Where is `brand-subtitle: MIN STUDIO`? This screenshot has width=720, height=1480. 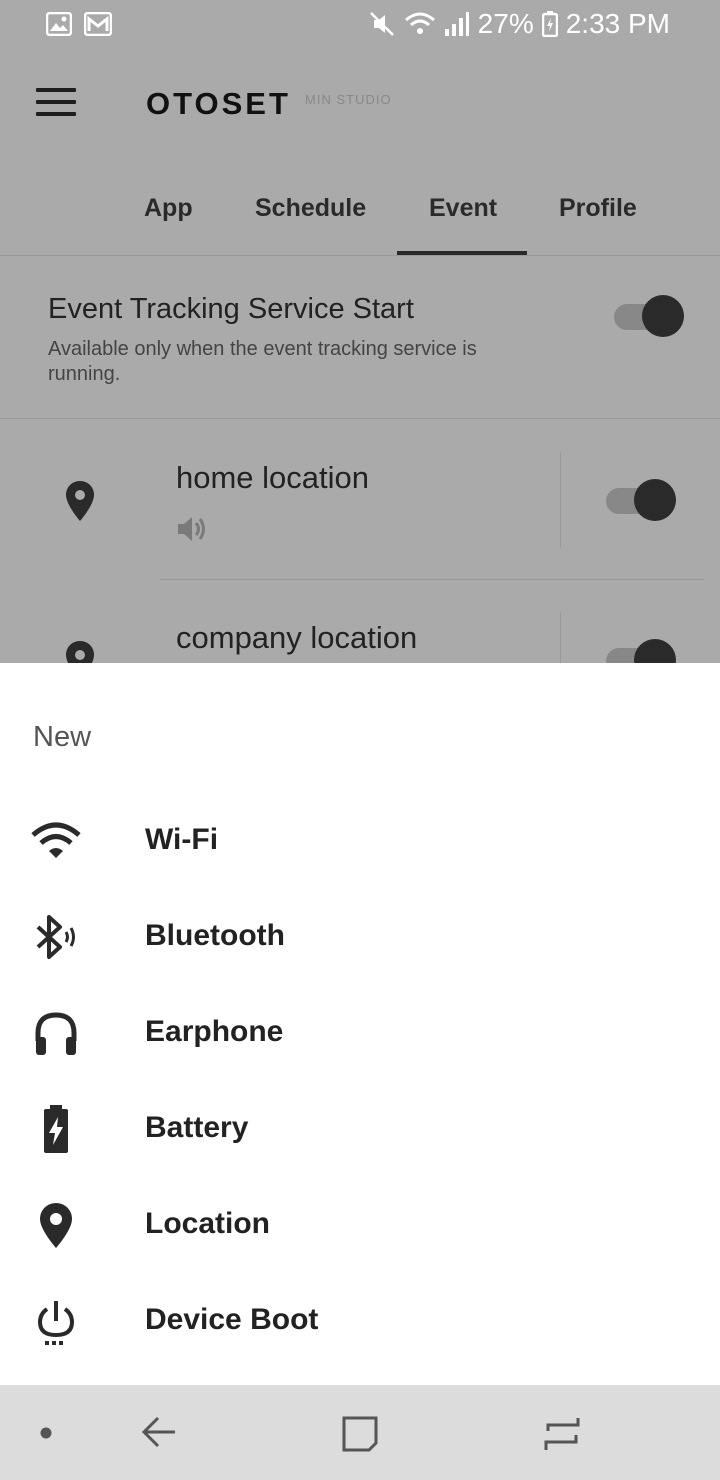 brand-subtitle: MIN STUDIO is located at coordinates (348, 99).